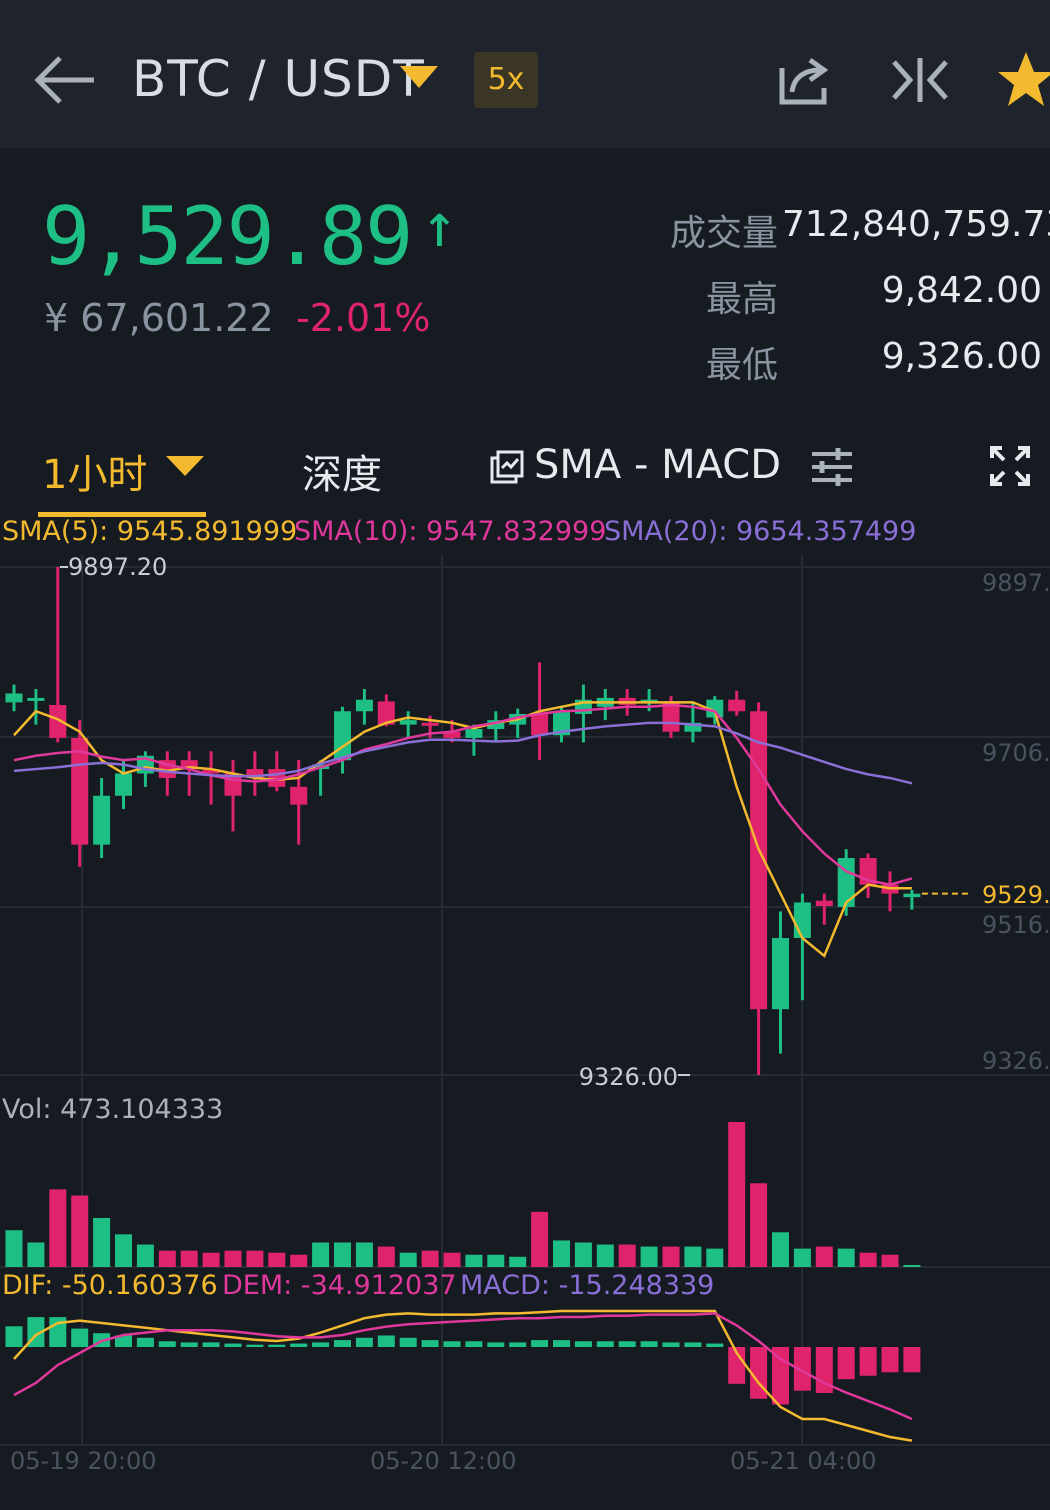 Image resolution: width=1050 pixels, height=1510 pixels. Describe the element at coordinates (657, 465) in the screenshot. I see `tab-indicators: SMA - MACD` at that location.